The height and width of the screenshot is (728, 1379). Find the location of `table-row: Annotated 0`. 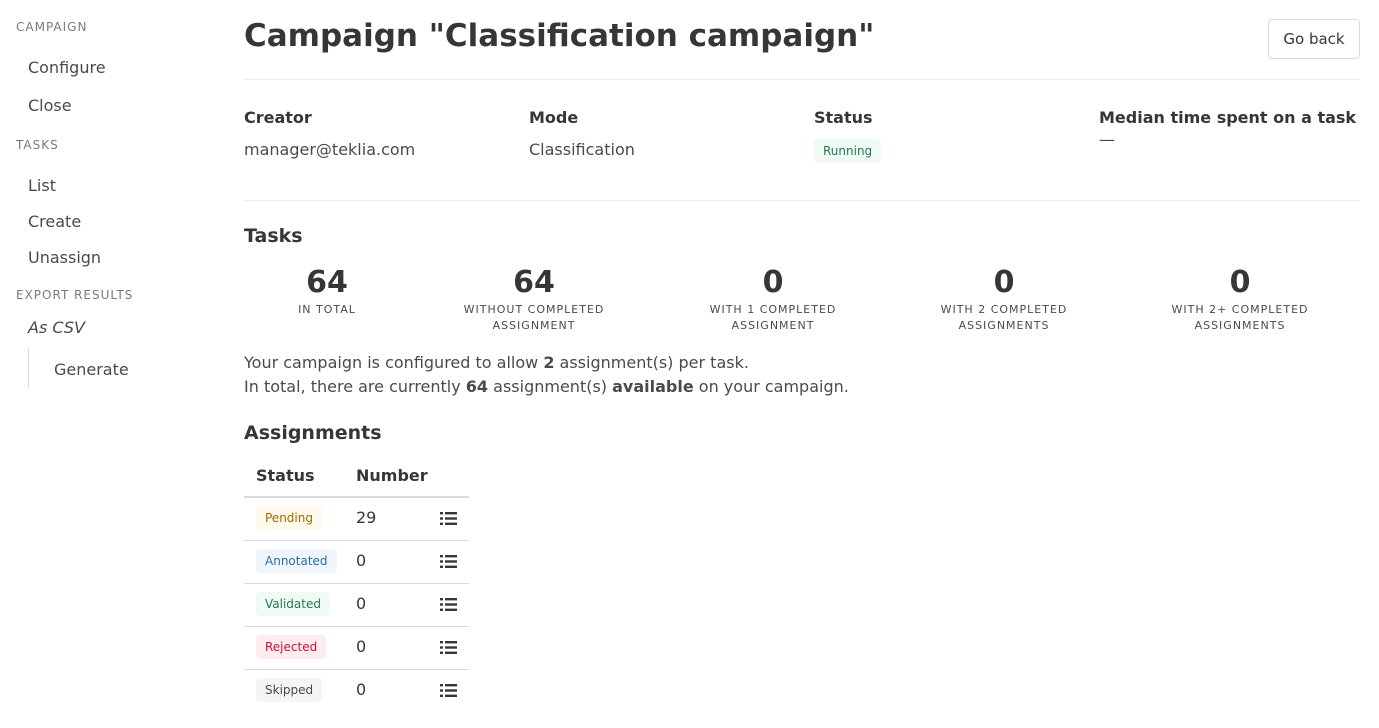

table-row: Annotated 0 is located at coordinates (356, 562).